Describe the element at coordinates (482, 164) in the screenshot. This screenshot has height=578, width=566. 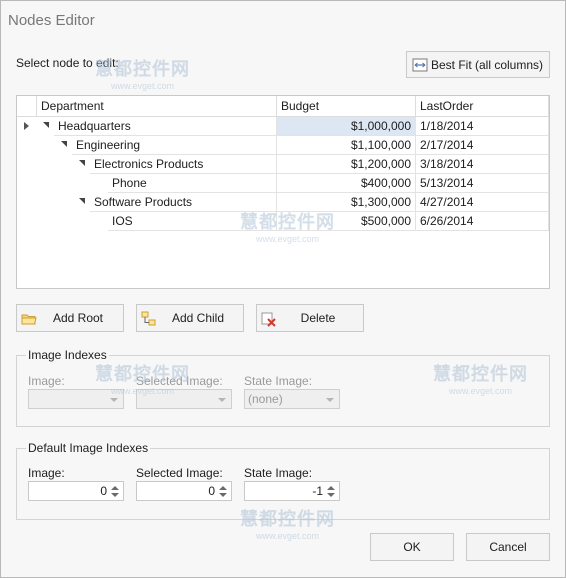
I see `last-order-cell: 3/18/2014` at that location.